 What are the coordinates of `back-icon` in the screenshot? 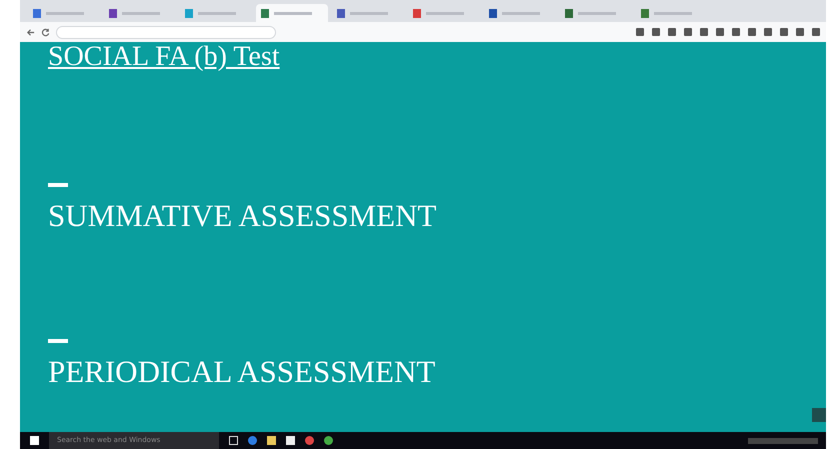 It's located at (30, 32).